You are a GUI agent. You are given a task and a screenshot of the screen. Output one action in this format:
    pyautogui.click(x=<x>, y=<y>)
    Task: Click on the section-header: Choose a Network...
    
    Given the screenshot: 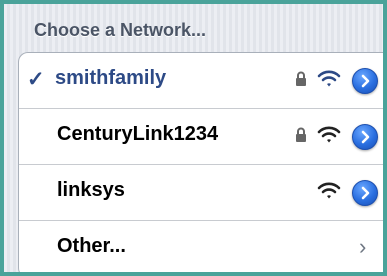 What is the action you would take?
    pyautogui.click(x=120, y=30)
    